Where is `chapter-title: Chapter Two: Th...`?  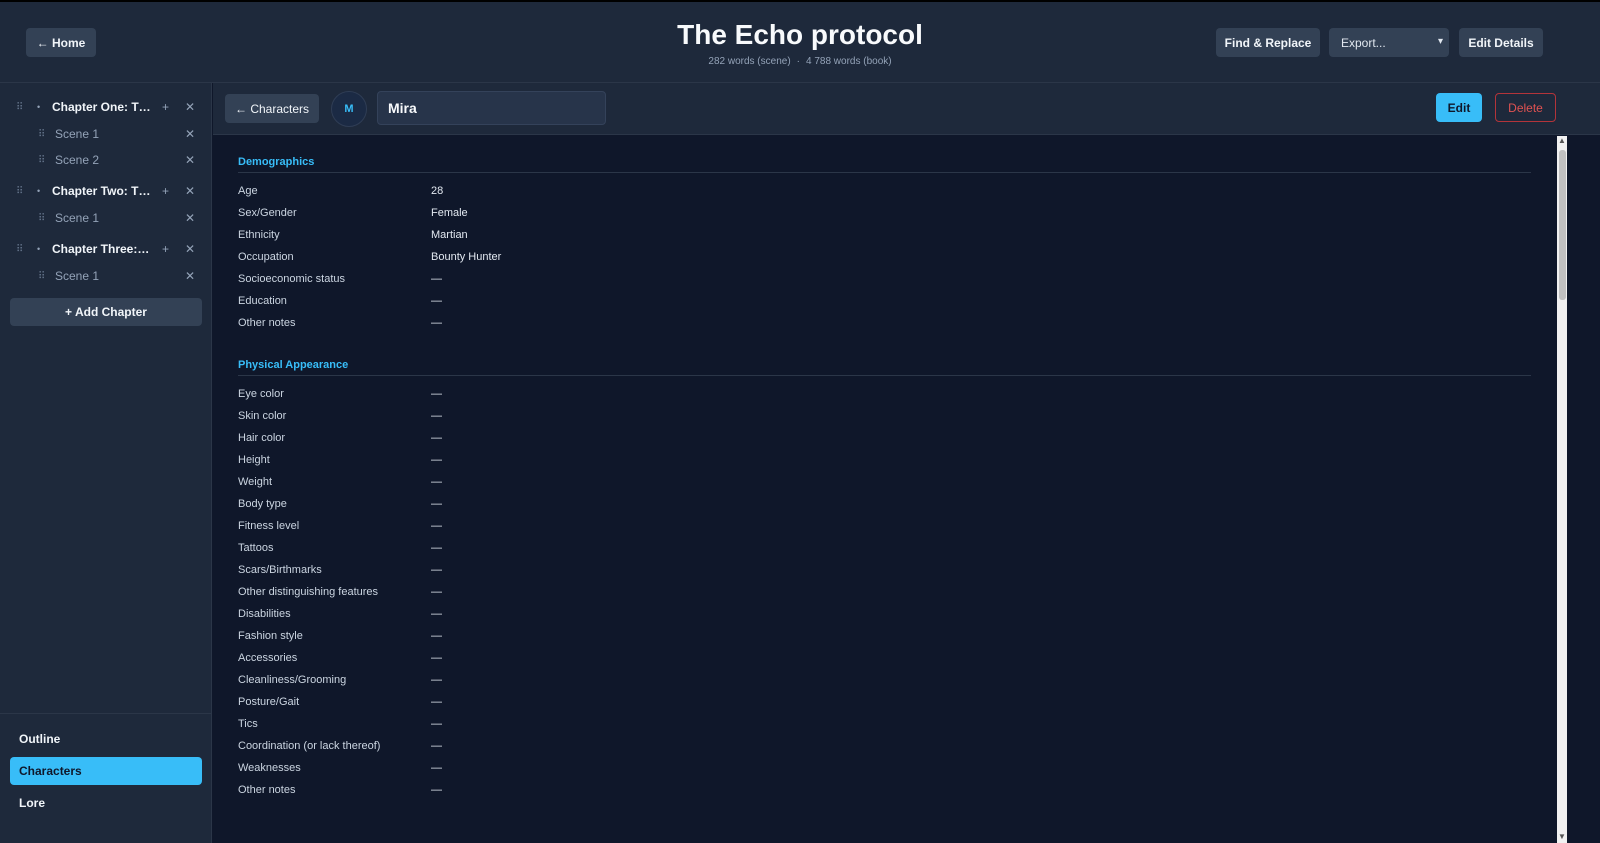 chapter-title: Chapter Two: Th... is located at coordinates (102, 191).